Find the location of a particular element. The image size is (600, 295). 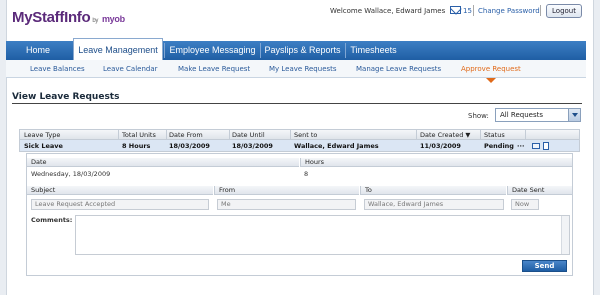

app-logo: MyStaffInfo by myob is located at coordinates (68, 17).